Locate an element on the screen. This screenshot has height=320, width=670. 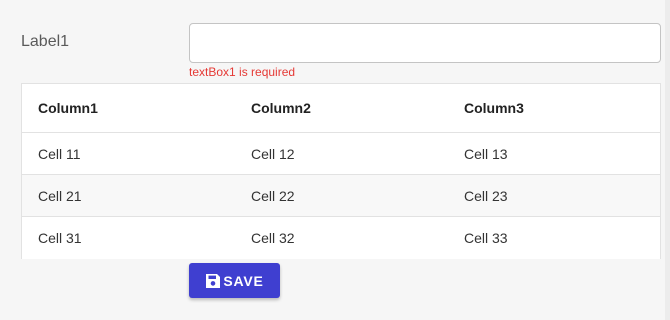
field-label: Label1 is located at coordinates (45, 41).